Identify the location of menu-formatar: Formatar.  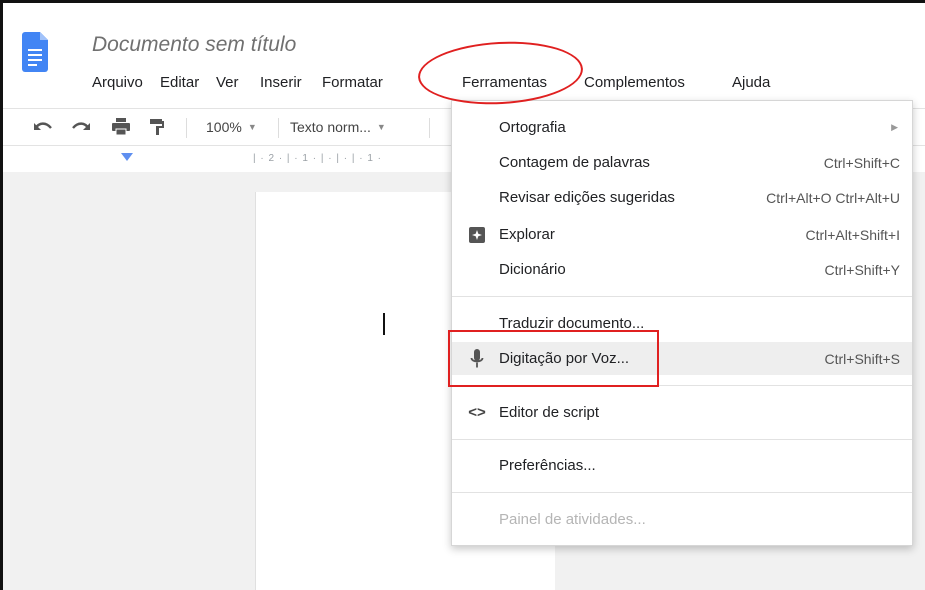
(352, 83).